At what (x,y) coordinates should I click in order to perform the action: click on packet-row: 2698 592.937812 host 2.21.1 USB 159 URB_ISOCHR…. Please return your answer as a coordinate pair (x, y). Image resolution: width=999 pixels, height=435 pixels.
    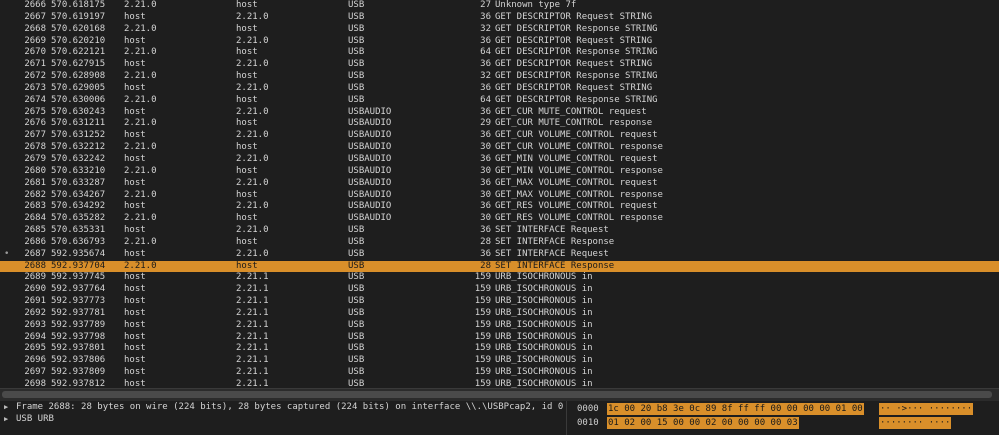
    Looking at the image, I should click on (499, 383).